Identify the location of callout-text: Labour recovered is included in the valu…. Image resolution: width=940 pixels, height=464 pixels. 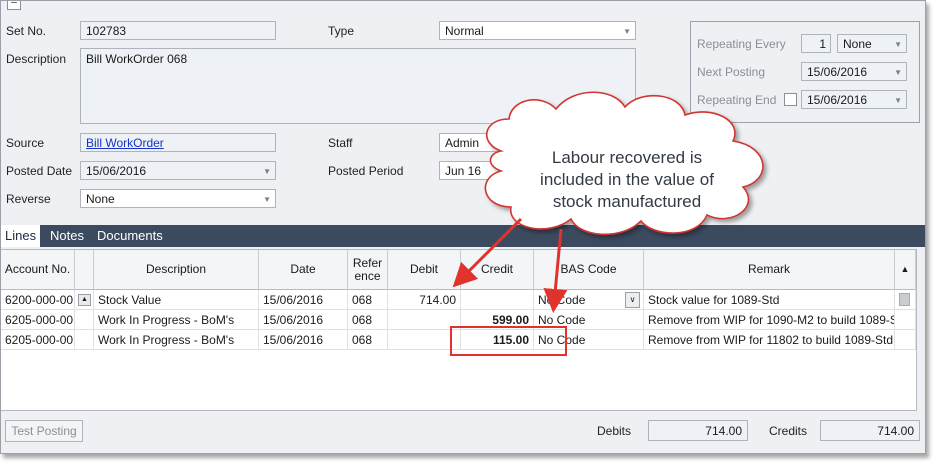
(627, 180).